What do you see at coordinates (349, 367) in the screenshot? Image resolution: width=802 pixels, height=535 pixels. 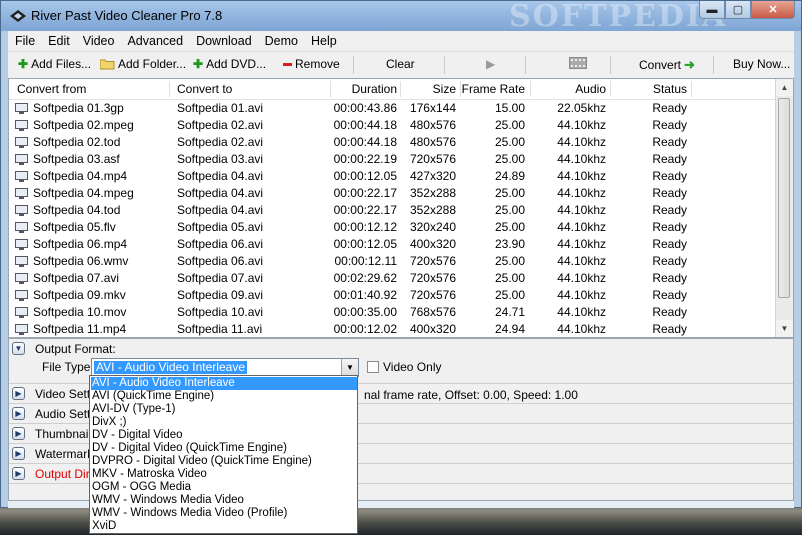 I see `chevron-down-icon: ▼` at bounding box center [349, 367].